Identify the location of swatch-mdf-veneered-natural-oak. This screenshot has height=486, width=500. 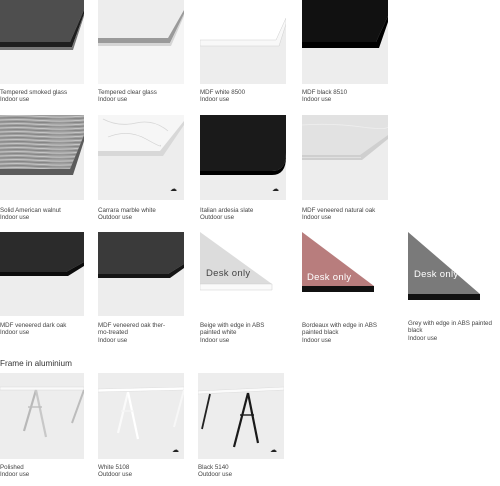
(345, 157).